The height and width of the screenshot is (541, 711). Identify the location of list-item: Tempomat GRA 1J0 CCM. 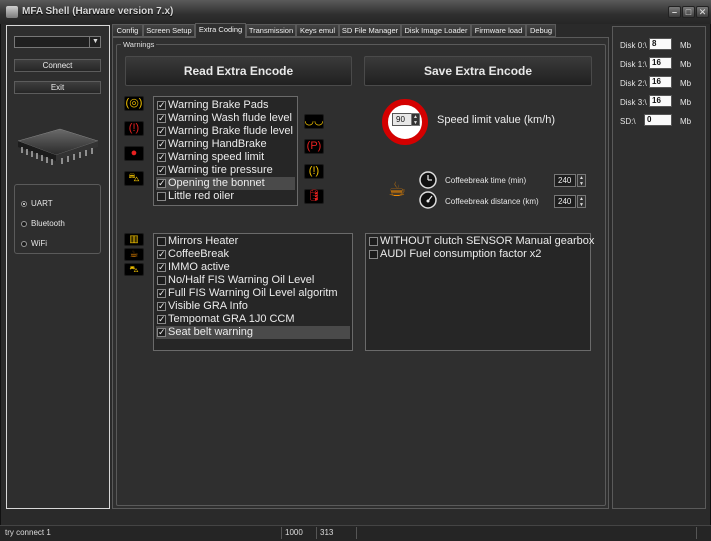
(225, 319).